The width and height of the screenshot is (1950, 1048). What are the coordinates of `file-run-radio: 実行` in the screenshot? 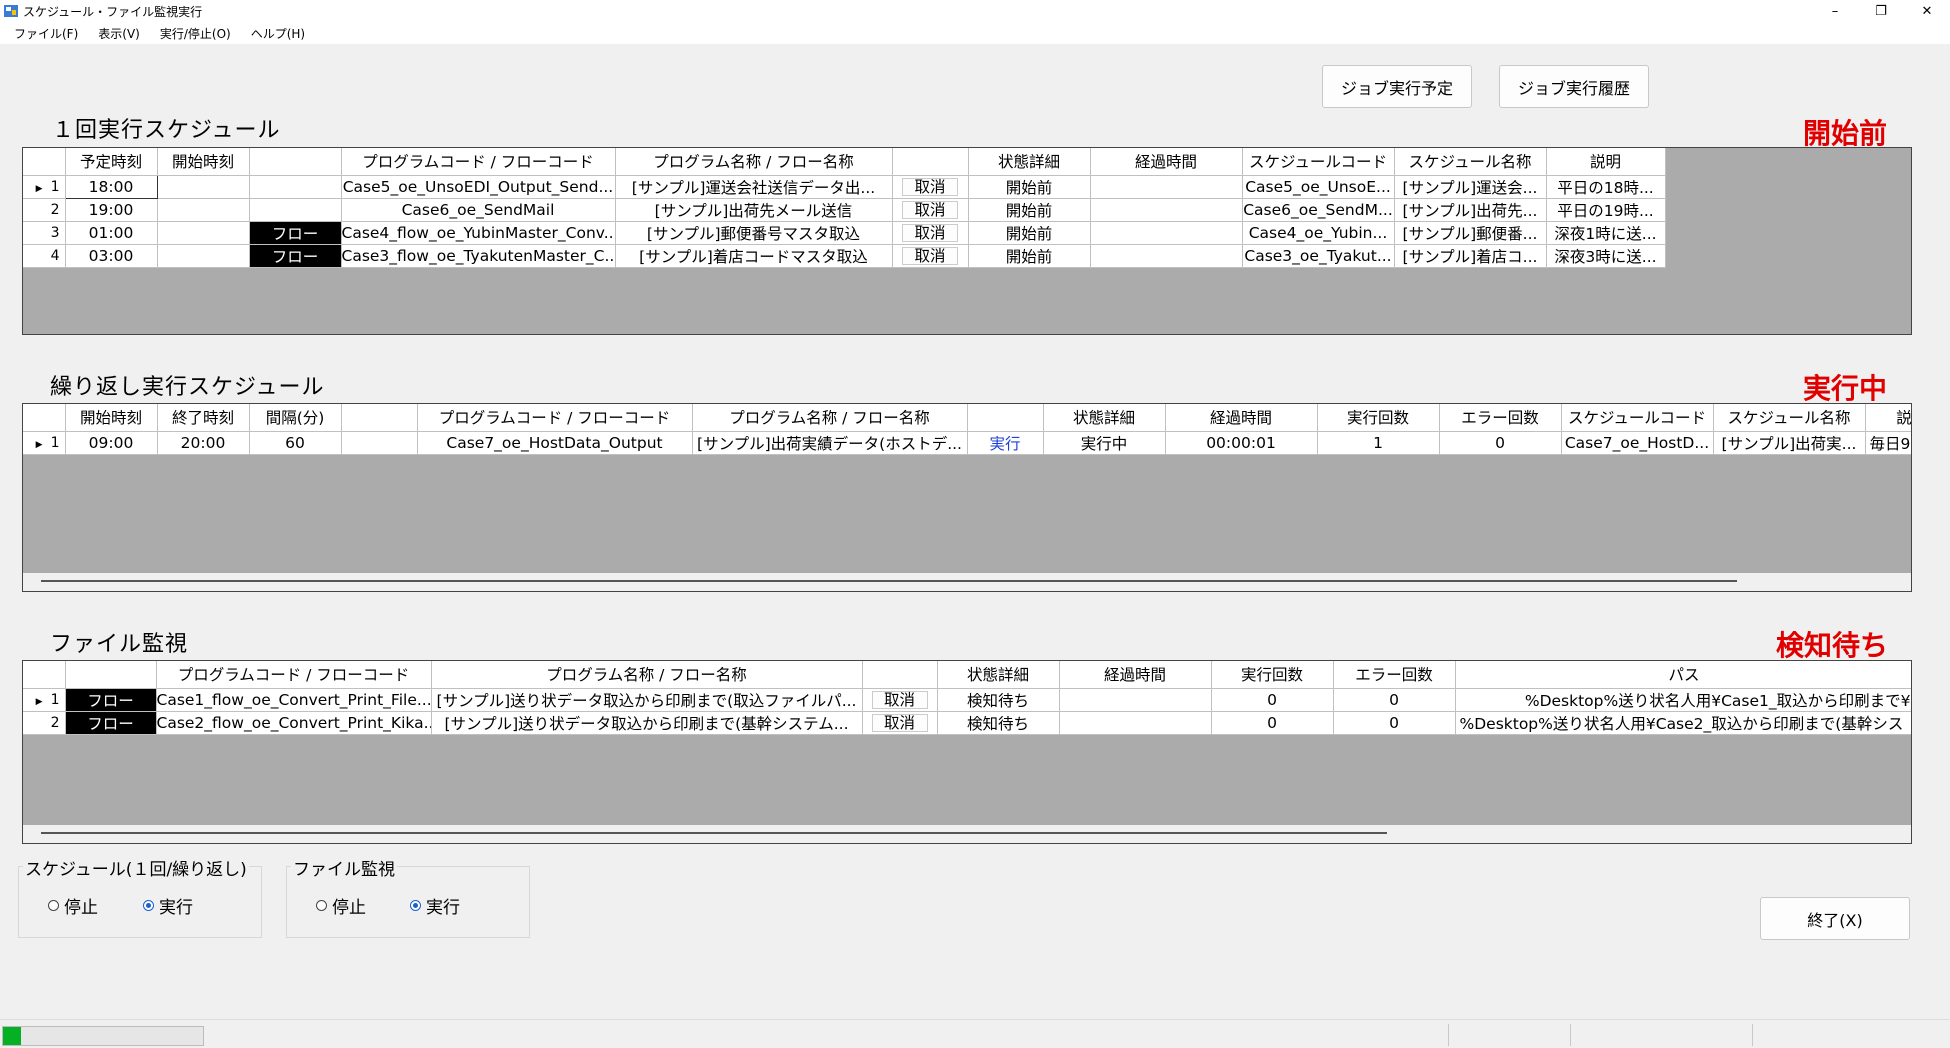 It's located at (435, 905).